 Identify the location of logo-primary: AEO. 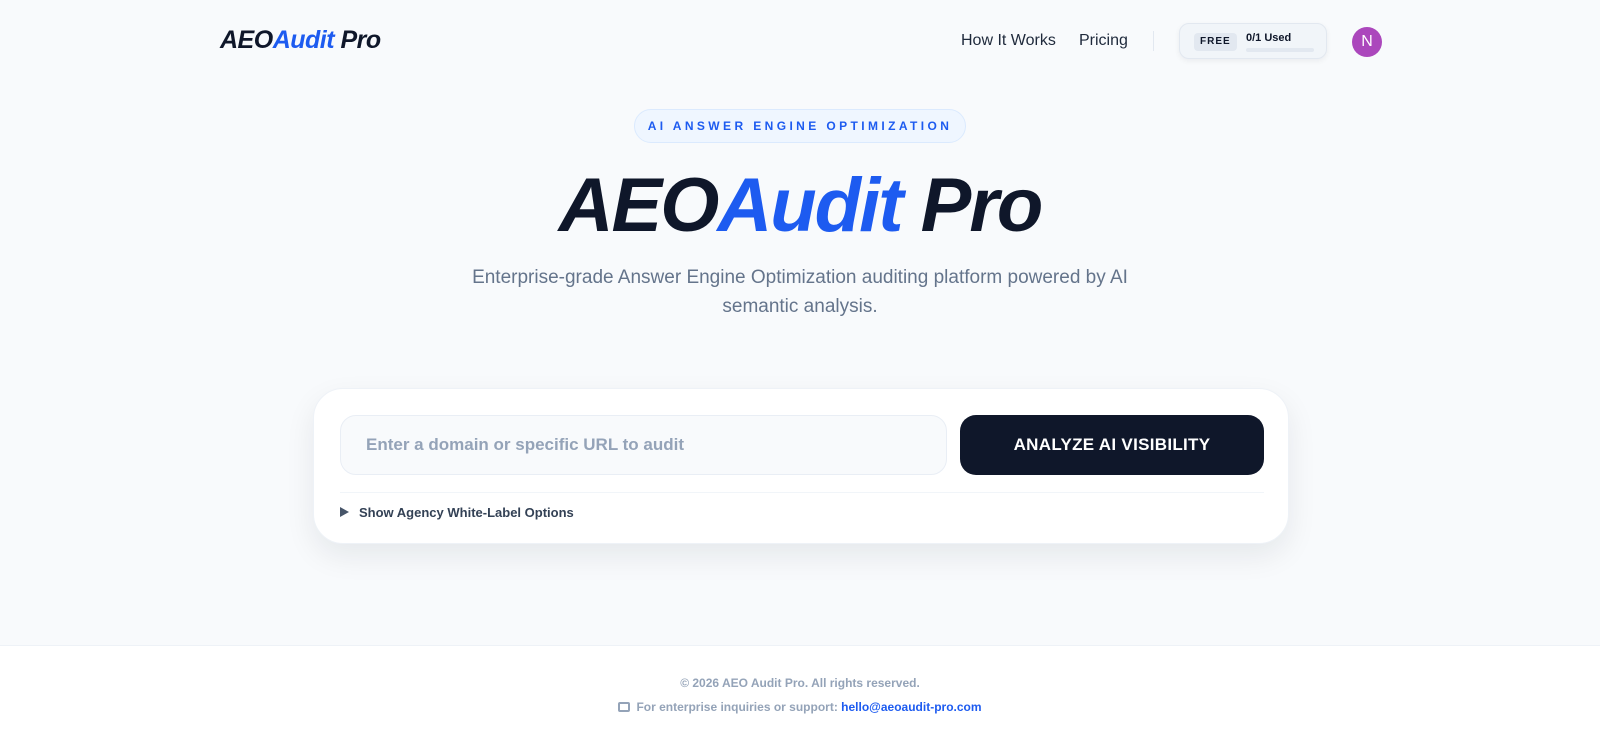
(246, 40).